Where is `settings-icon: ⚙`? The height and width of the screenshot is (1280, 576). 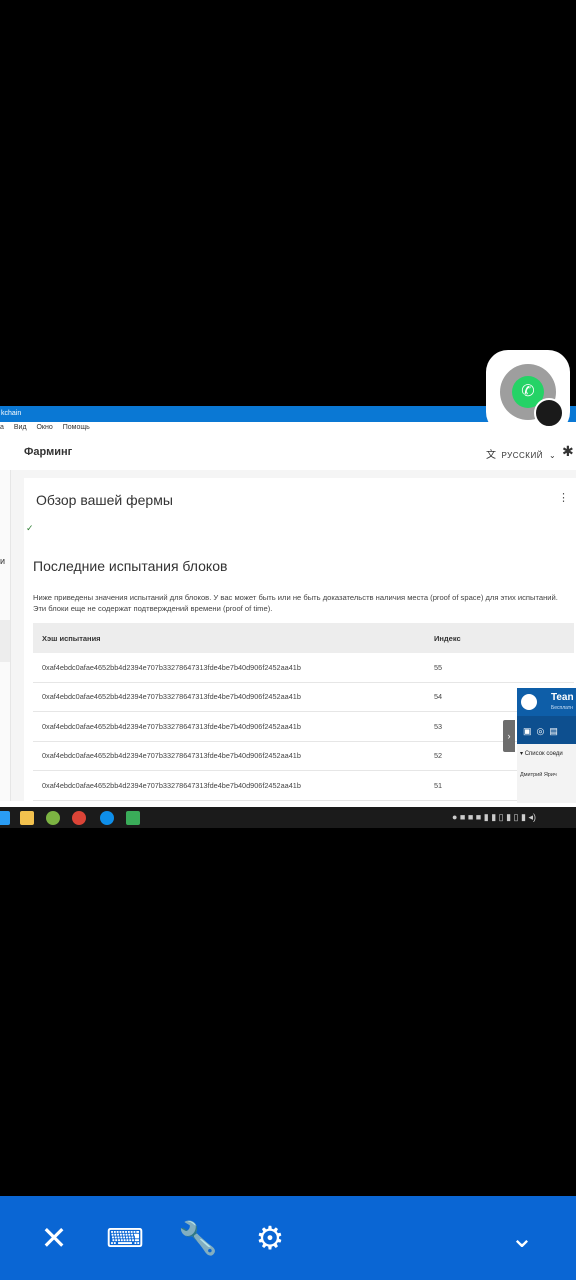
settings-icon: ⚙ is located at coordinates (270, 1238).